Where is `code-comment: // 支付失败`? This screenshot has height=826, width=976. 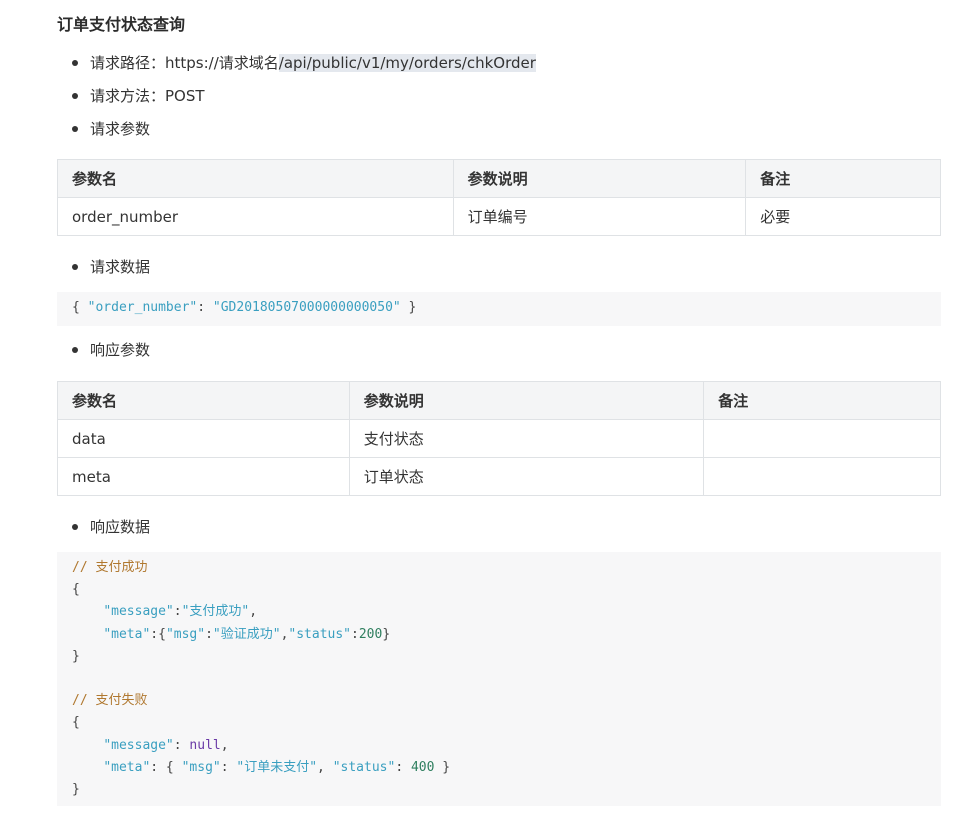 code-comment: // 支付失败 is located at coordinates (110, 701).